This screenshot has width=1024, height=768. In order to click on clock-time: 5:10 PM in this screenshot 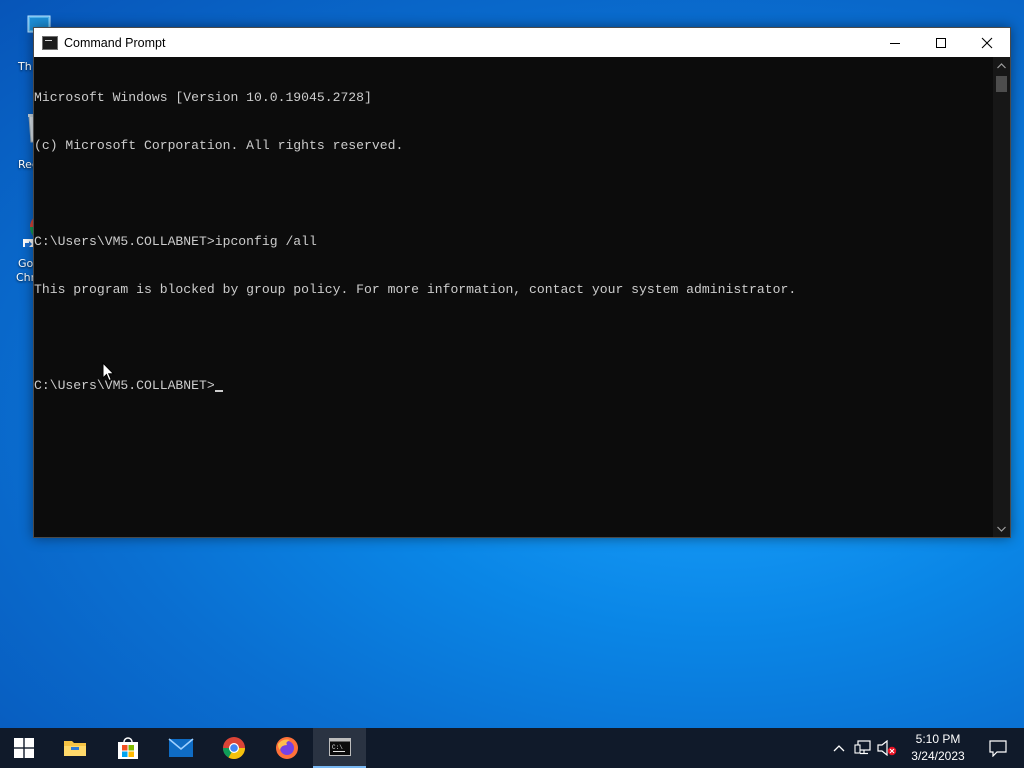, I will do `click(938, 739)`.